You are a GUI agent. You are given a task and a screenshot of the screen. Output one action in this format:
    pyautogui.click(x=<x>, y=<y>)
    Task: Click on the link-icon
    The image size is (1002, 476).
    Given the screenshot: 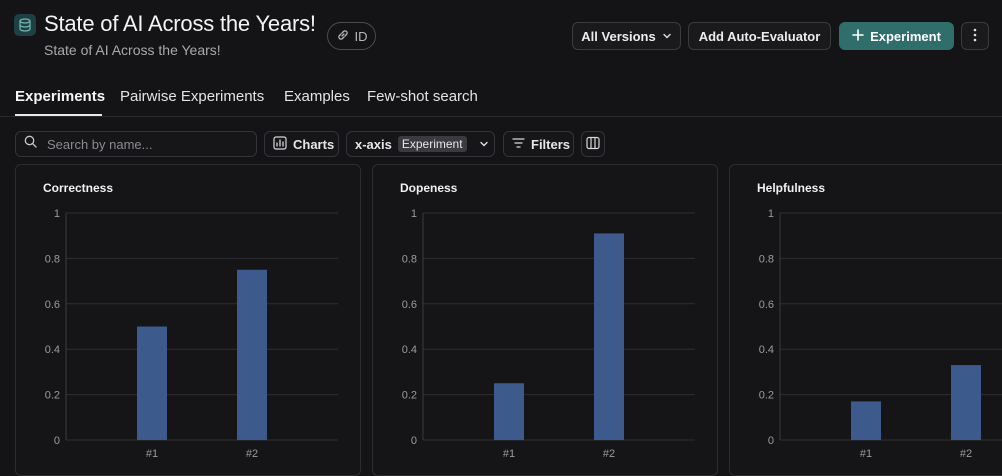 What is the action you would take?
    pyautogui.click(x=343, y=36)
    